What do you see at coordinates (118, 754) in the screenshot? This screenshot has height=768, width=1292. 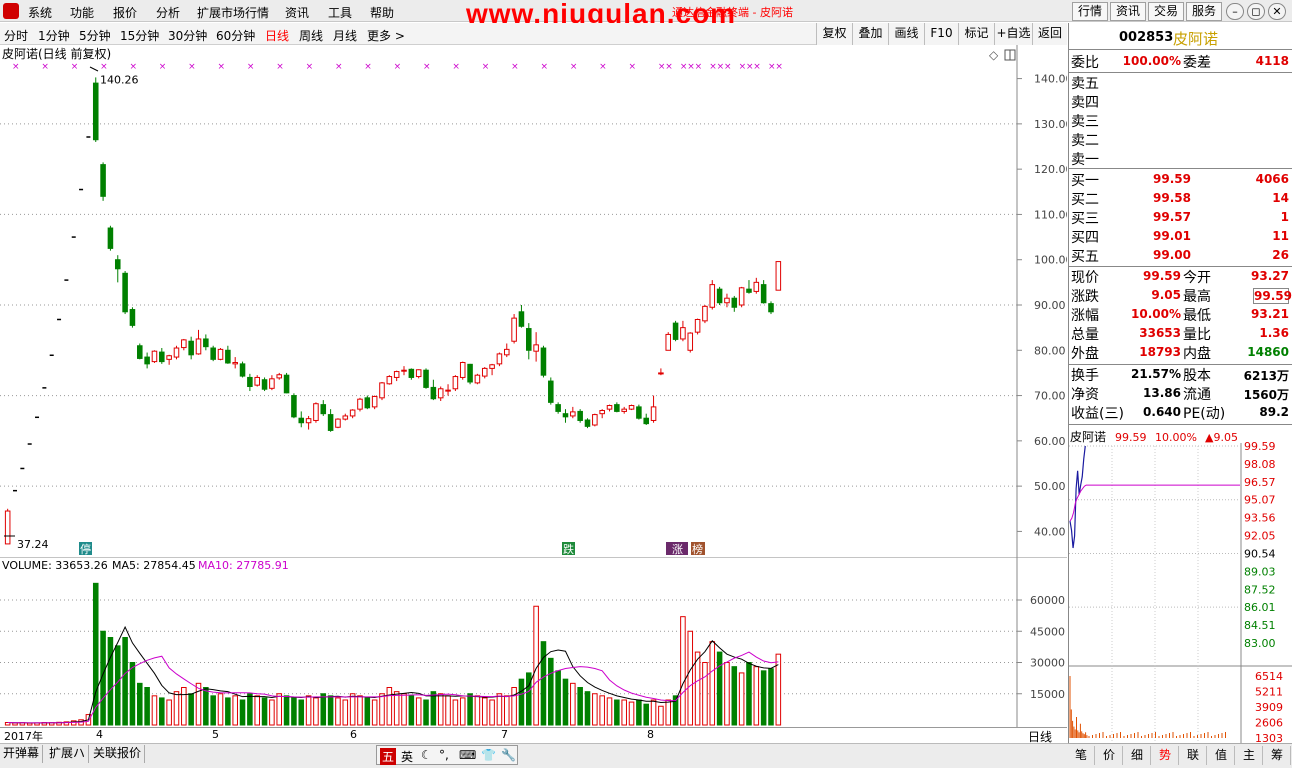 I see `bottom-tab-related-quote: 关联报价` at bounding box center [118, 754].